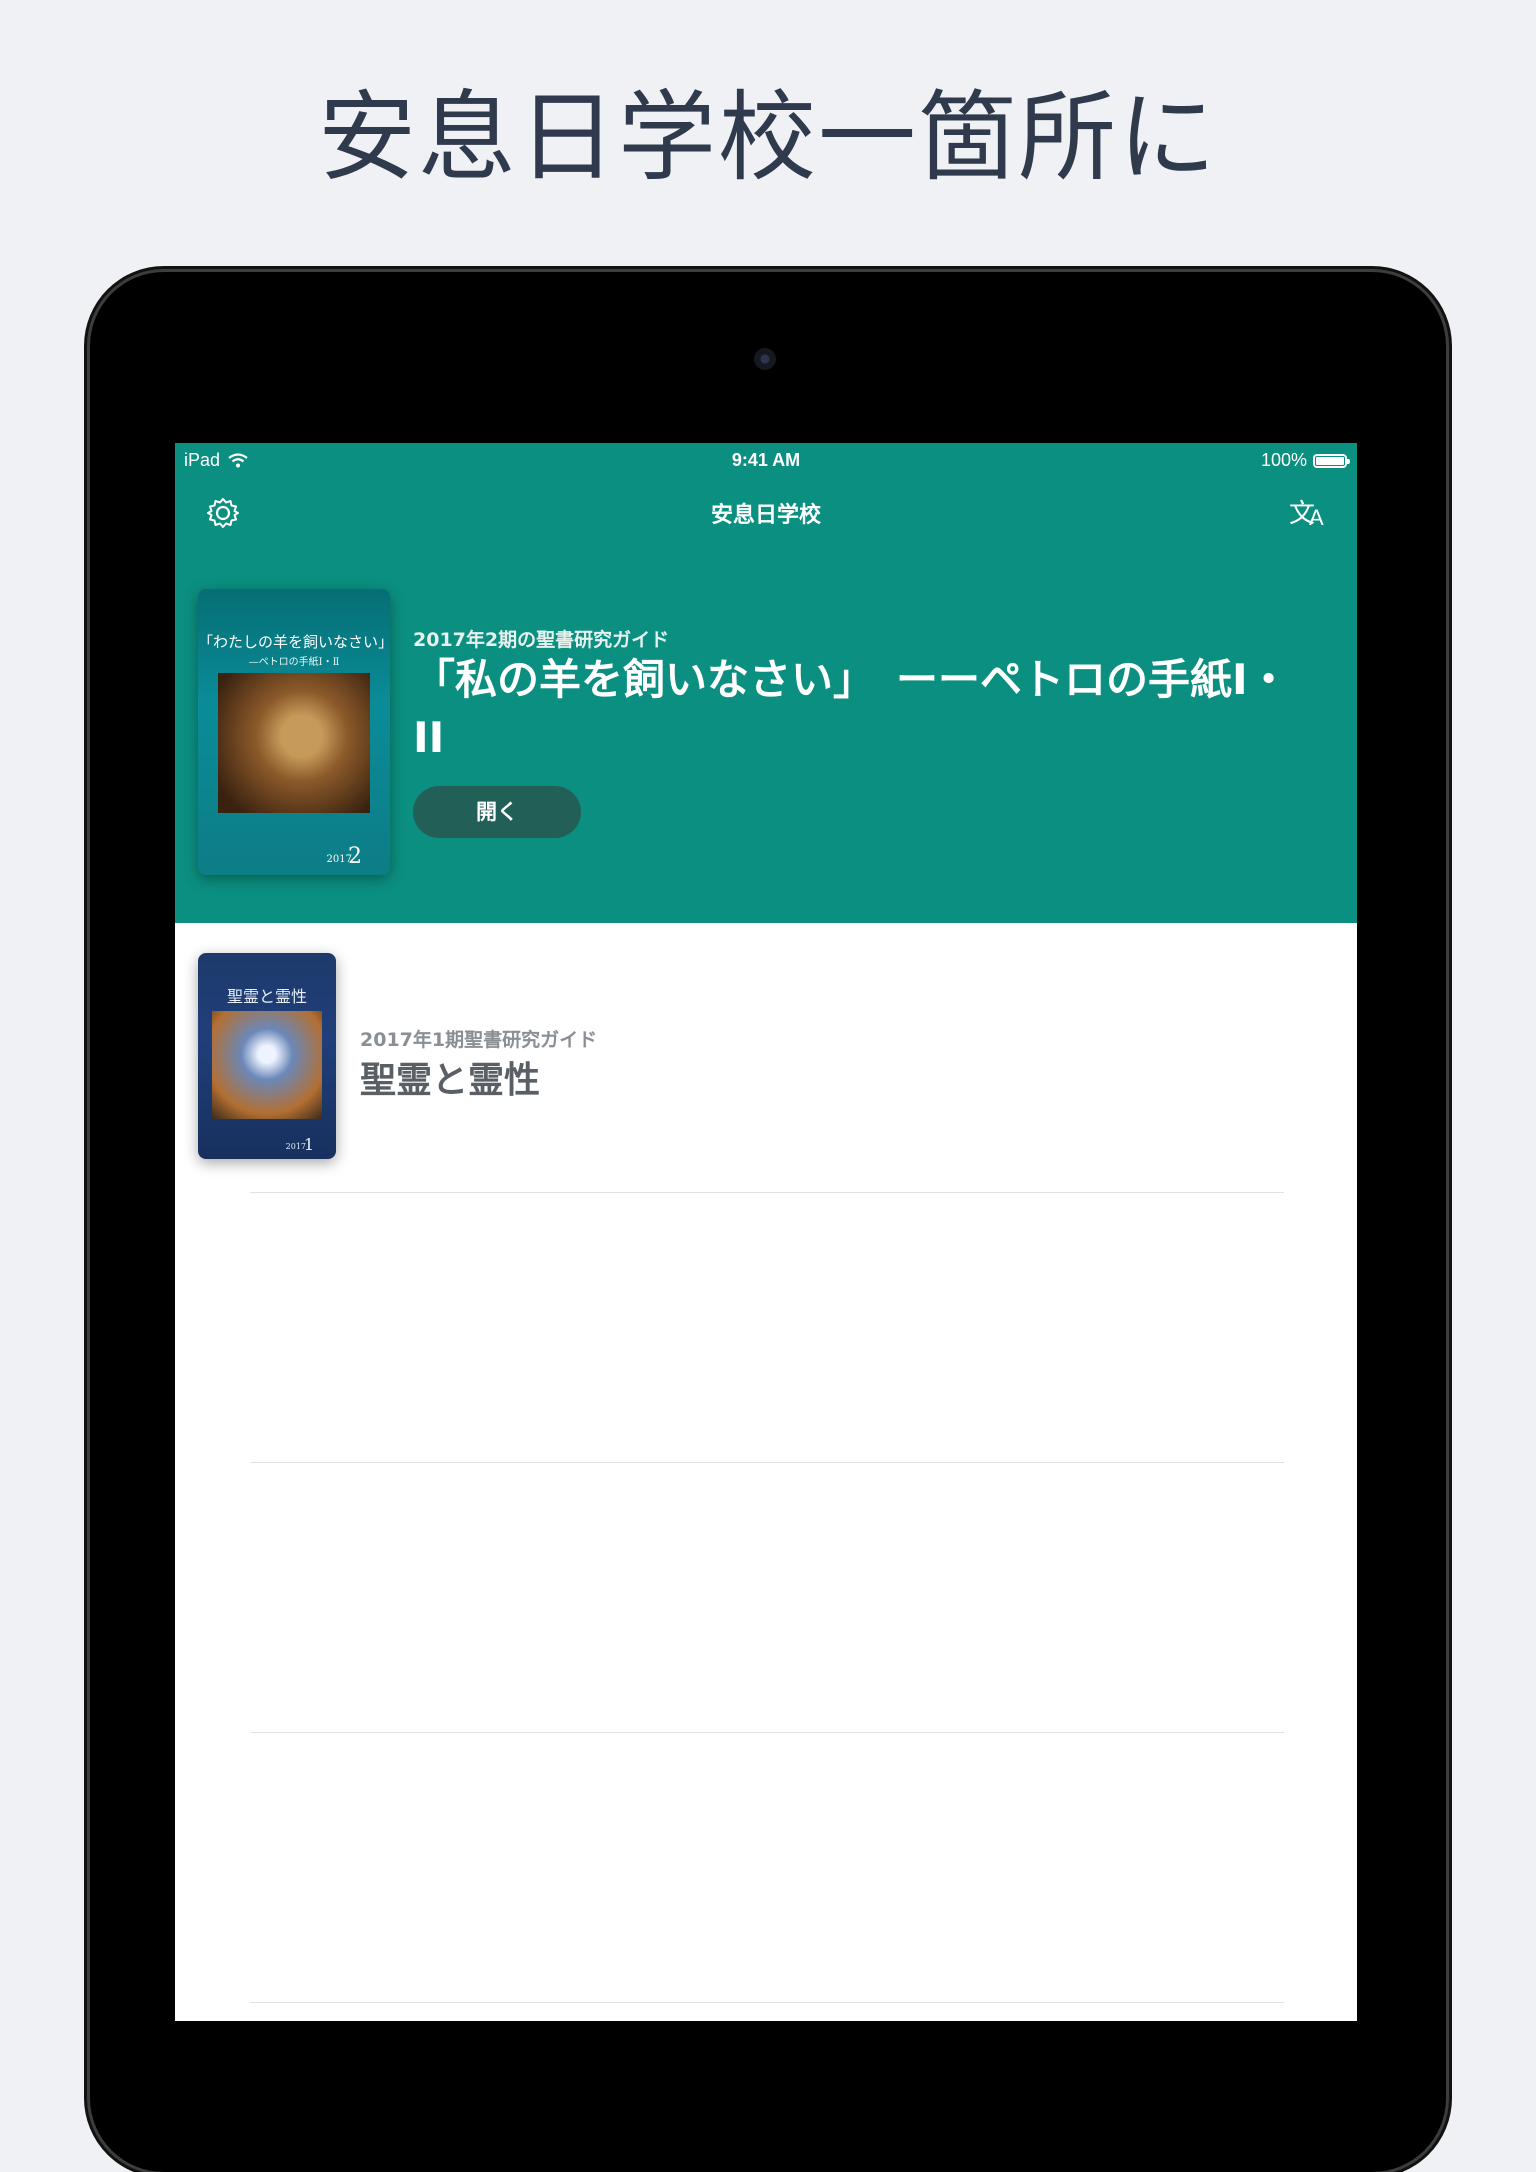 The height and width of the screenshot is (2172, 1536). What do you see at coordinates (355, 856) in the screenshot?
I see `cover-quarter: 2` at bounding box center [355, 856].